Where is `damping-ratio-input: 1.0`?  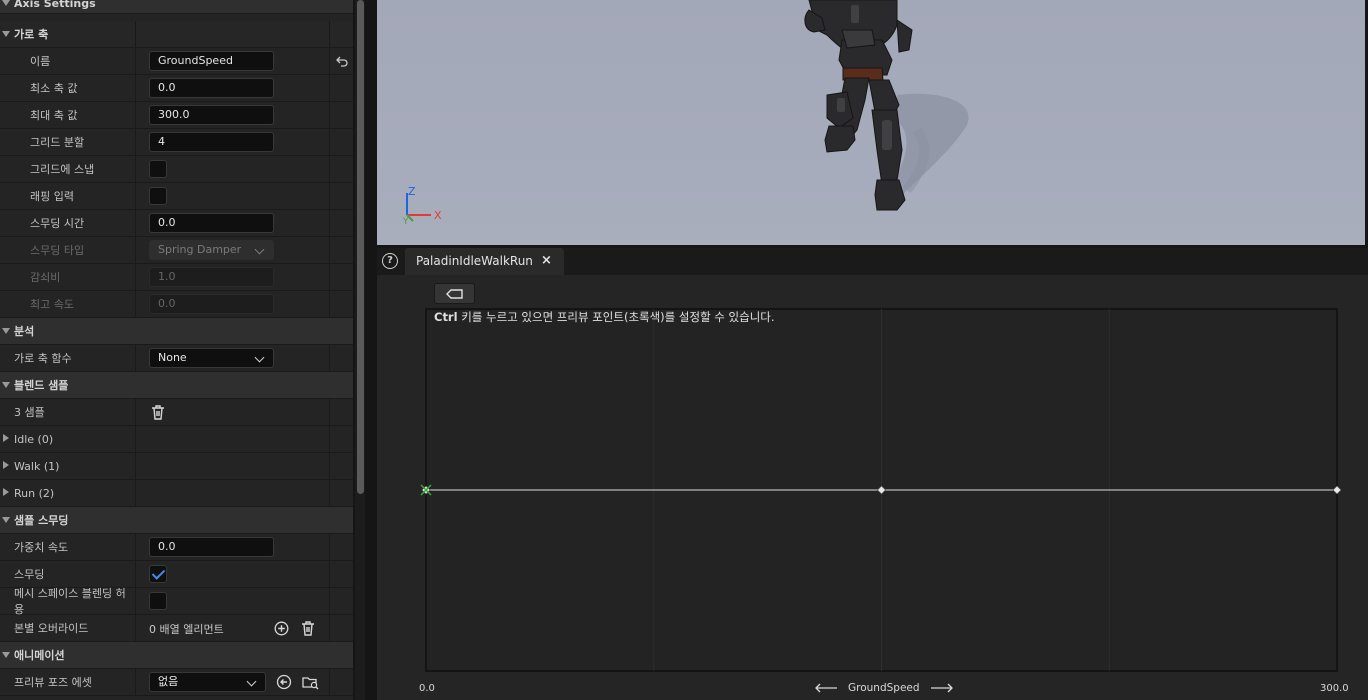 damping-ratio-input: 1.0 is located at coordinates (211, 277).